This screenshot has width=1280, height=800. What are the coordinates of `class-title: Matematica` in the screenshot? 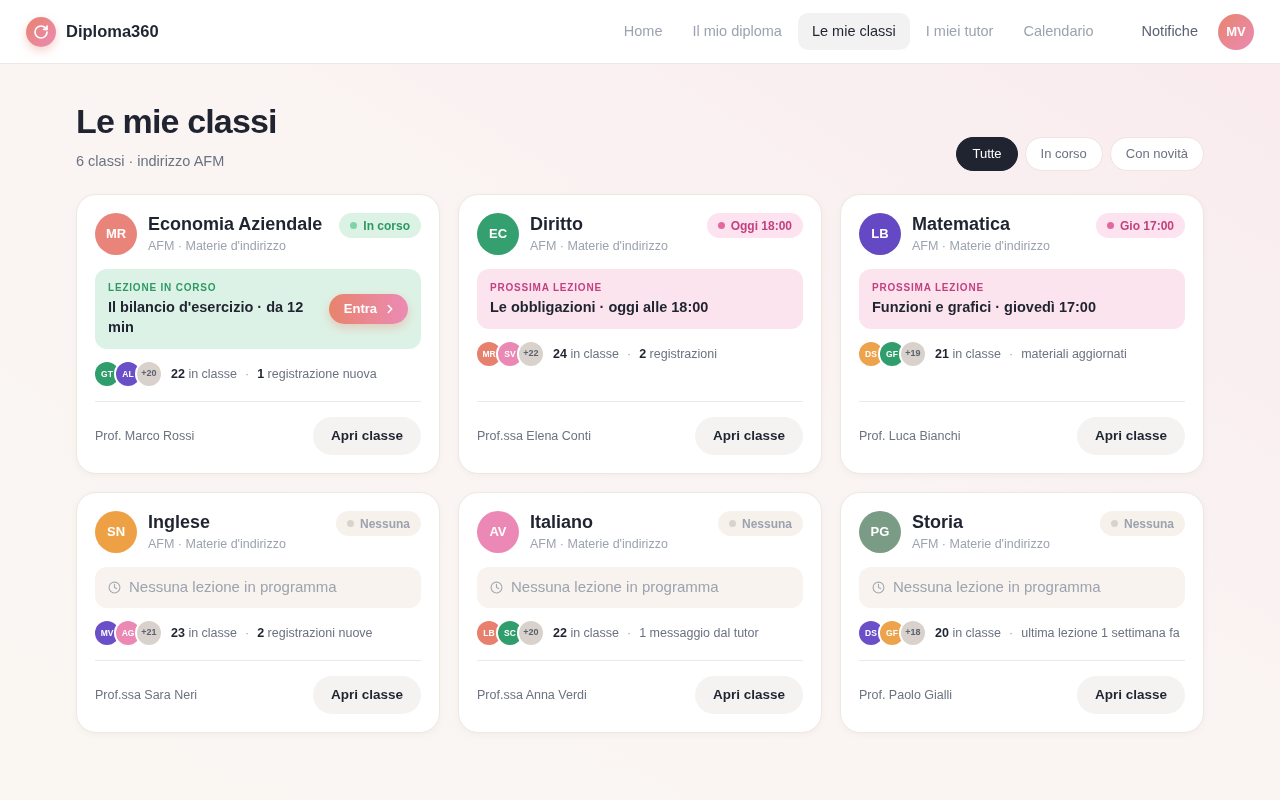 It's located at (962, 224).